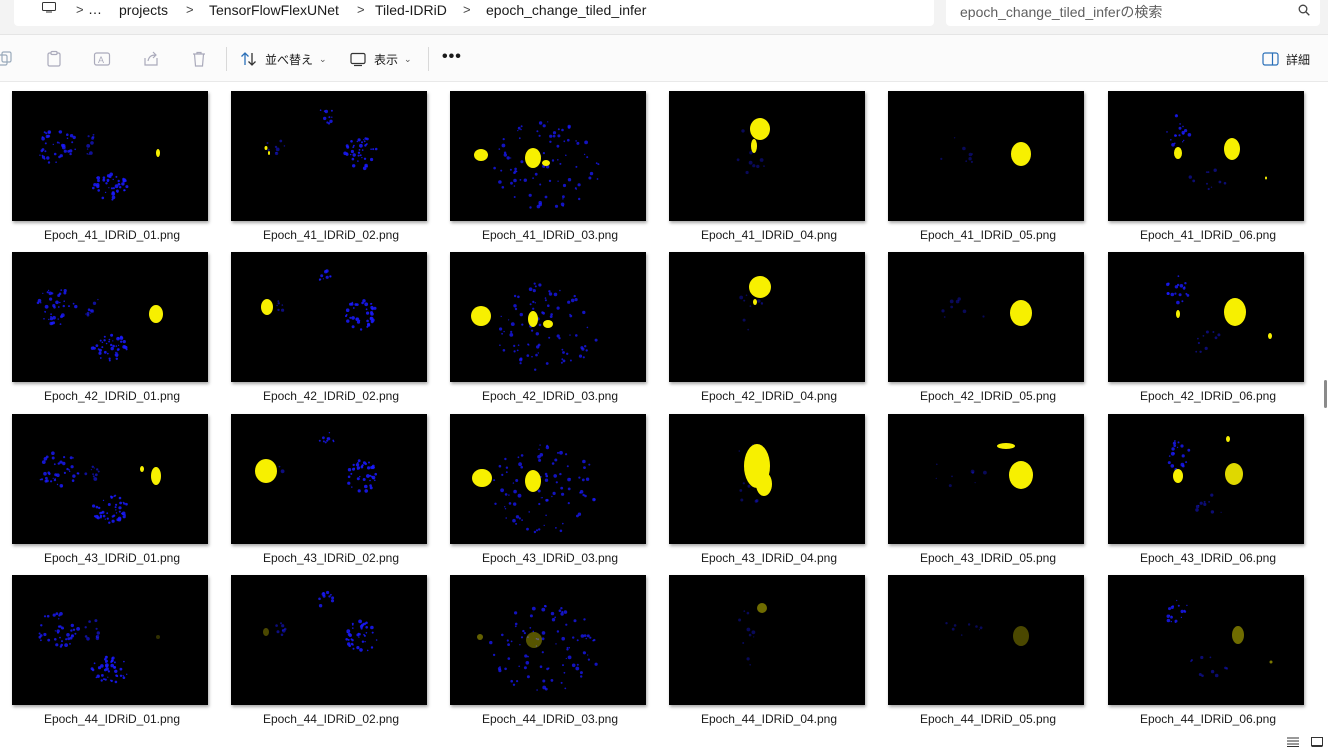 The height and width of the screenshot is (749, 1328). I want to click on more-options-button: •••, so click(453, 59).